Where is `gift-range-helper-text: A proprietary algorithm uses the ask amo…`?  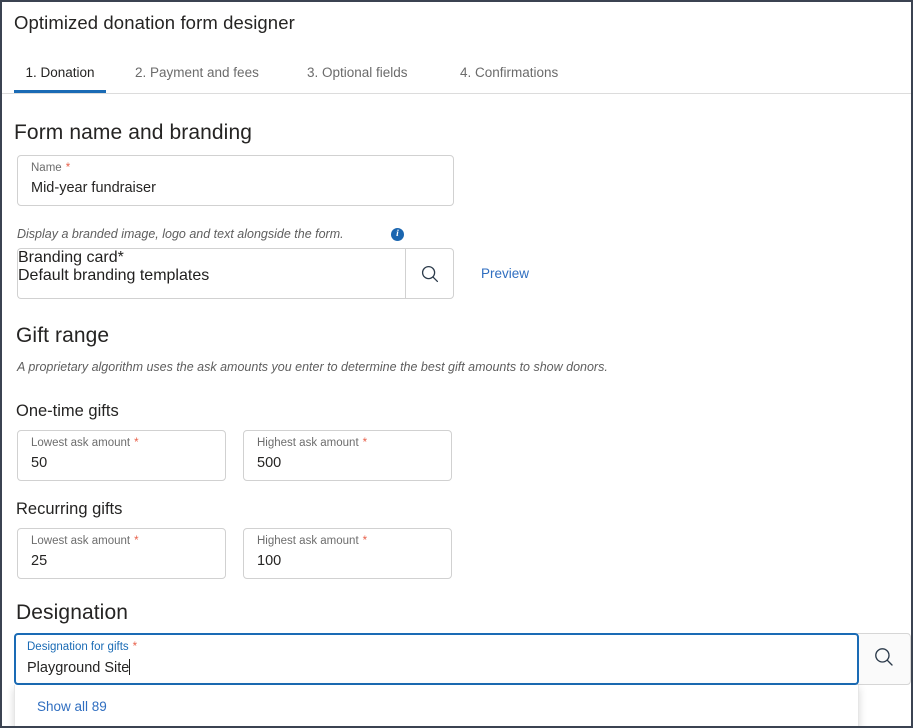 gift-range-helper-text: A proprietary algorithm uses the ask amo… is located at coordinates (312, 367).